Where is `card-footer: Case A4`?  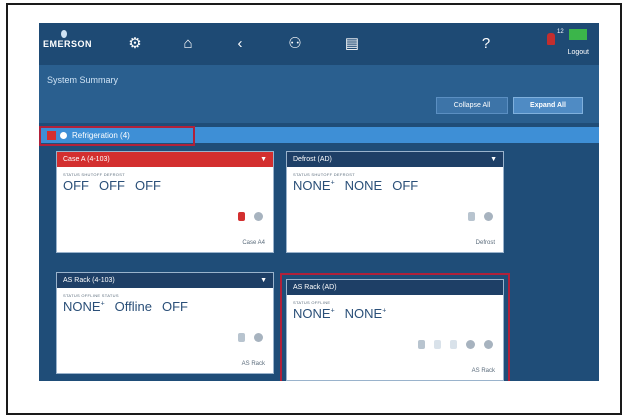
card-footer: Case A4 is located at coordinates (253, 243).